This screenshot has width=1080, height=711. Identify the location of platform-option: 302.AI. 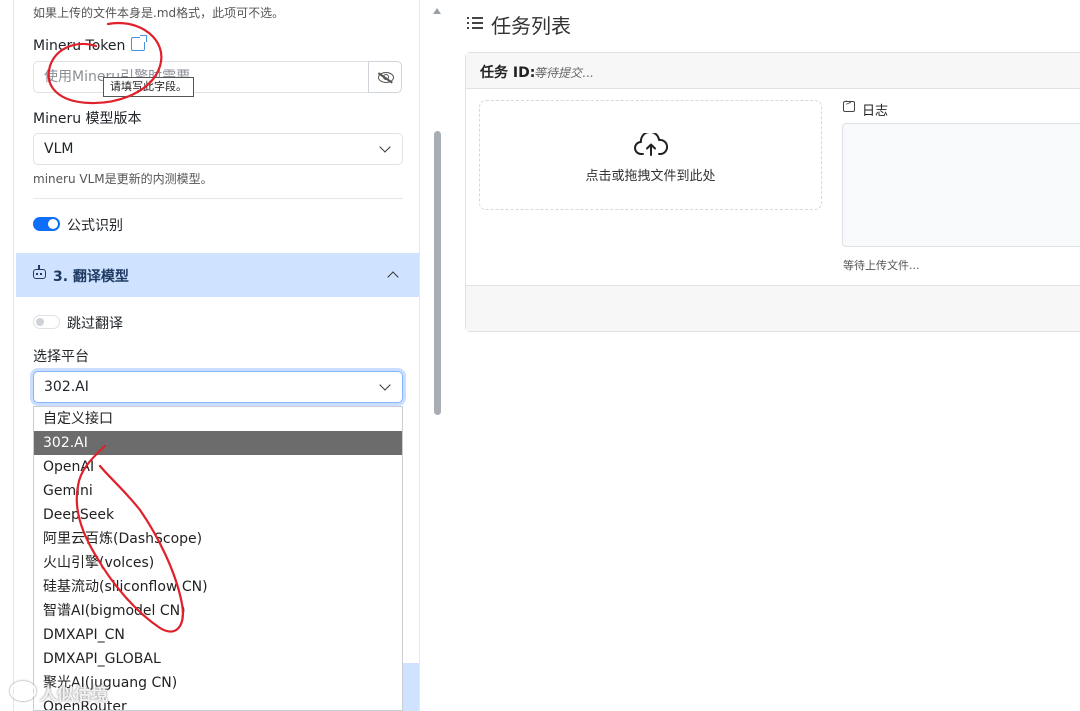
(218, 443).